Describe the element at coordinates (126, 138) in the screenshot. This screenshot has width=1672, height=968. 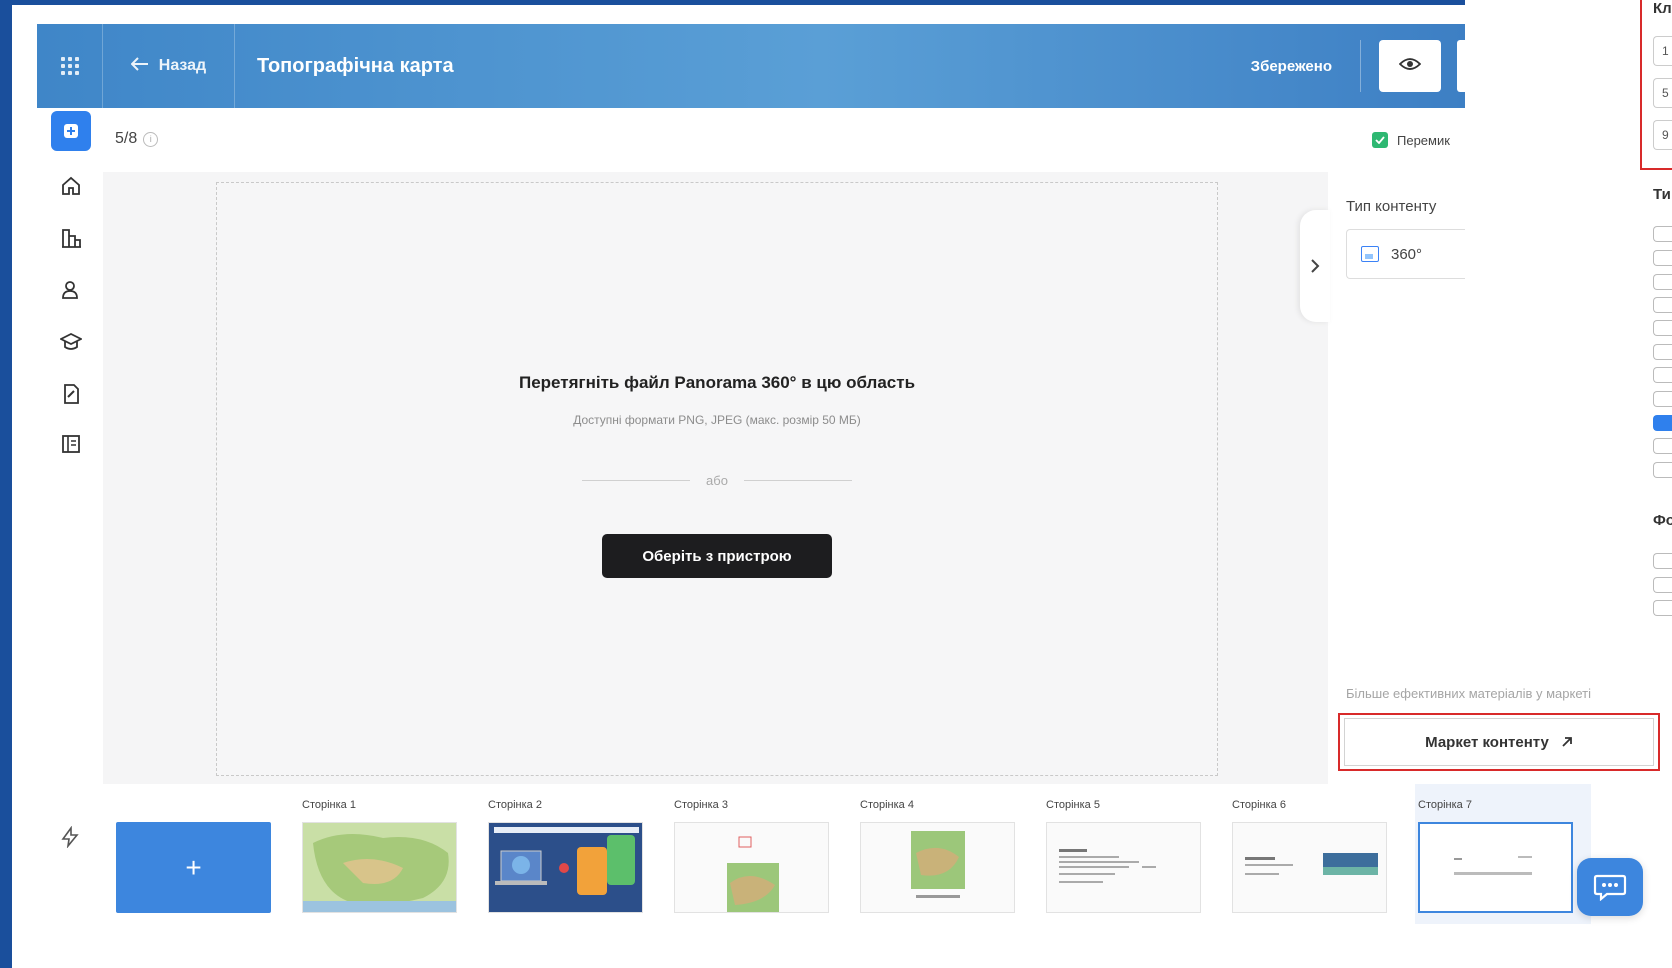
I see `page-count-value: 5/8` at that location.